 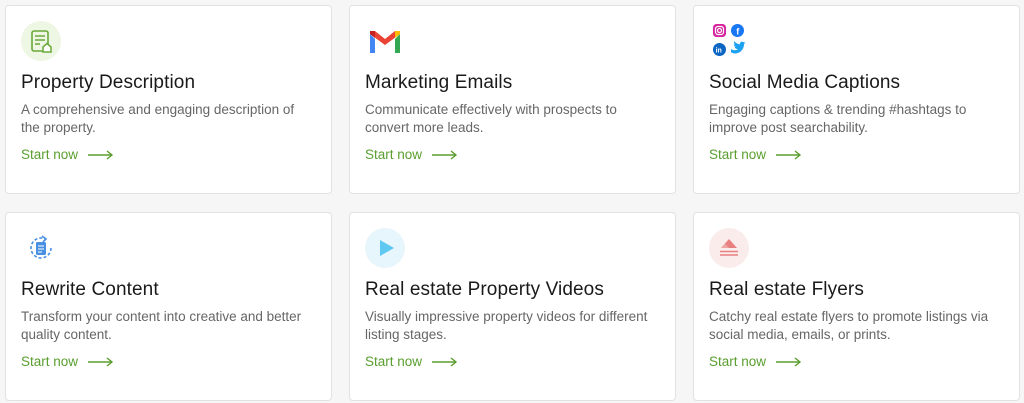 I want to click on document-house-icon, so click(x=41, y=41).